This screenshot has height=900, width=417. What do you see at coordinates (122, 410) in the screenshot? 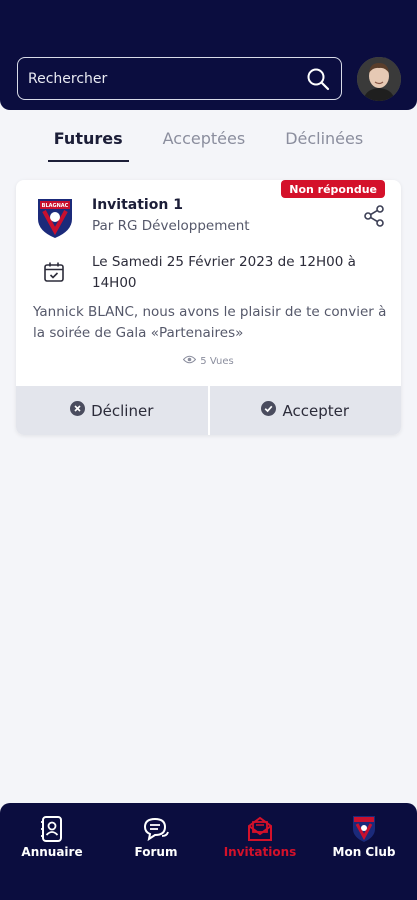
I see `decline-label: Décliner` at bounding box center [122, 410].